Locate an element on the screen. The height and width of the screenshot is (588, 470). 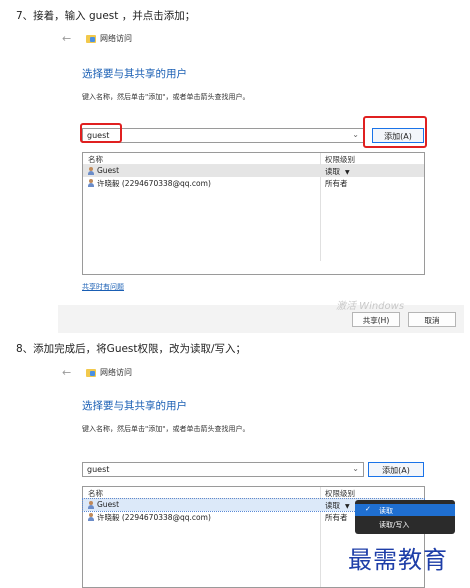
sharing-trouble-link: 共享时有问题 is located at coordinates (103, 287).